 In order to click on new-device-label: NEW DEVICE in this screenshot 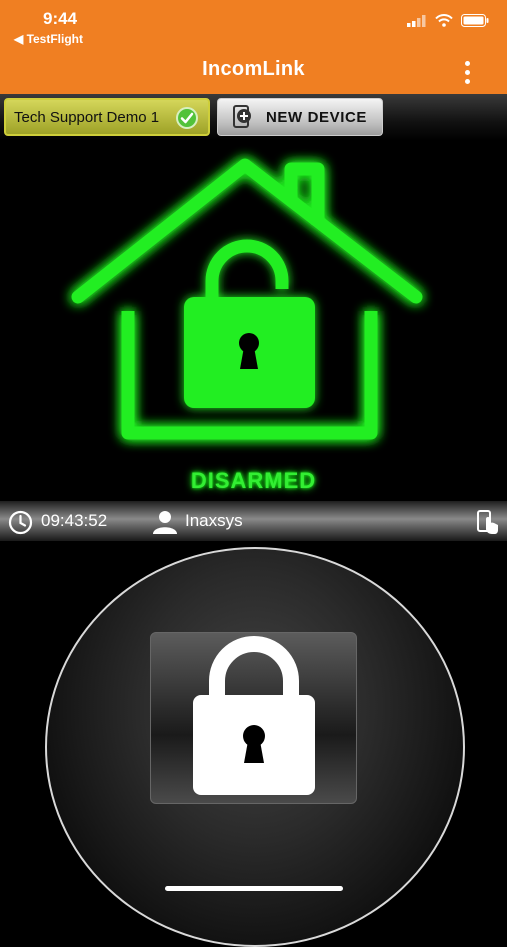, I will do `click(317, 117)`.